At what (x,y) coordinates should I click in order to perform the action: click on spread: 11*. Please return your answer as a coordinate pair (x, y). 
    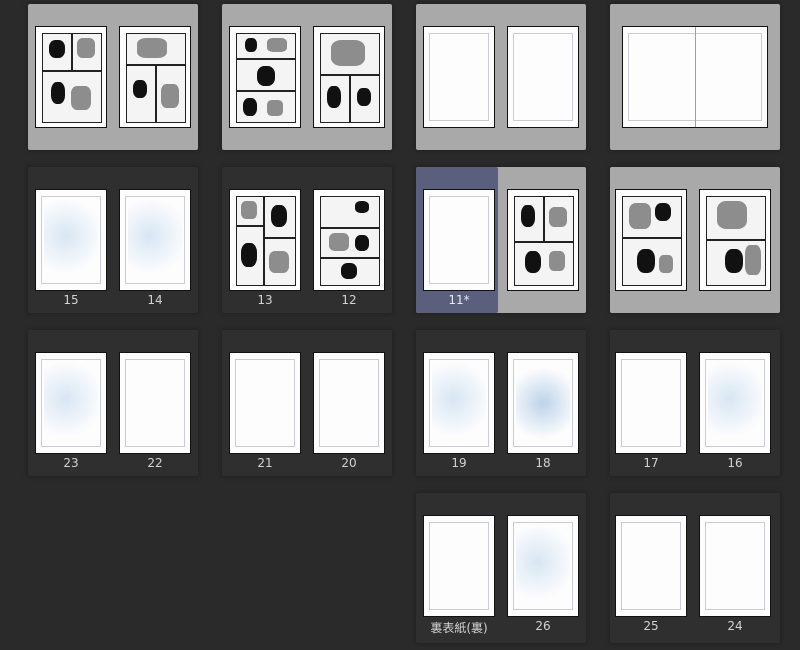
    Looking at the image, I should click on (501, 240).